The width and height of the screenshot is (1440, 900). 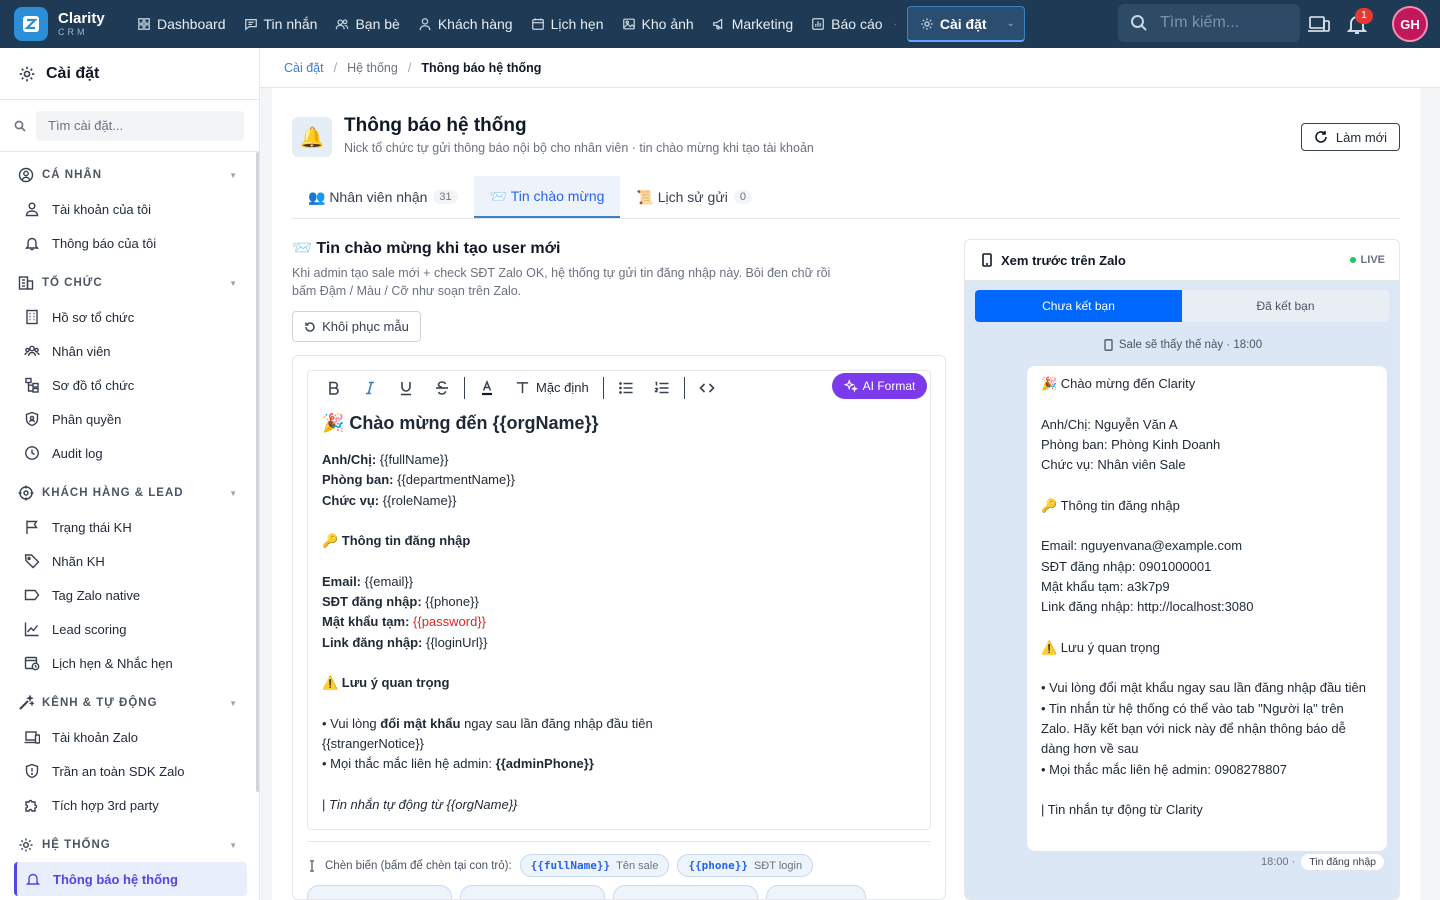 I want to click on sidebar-item-system-notifications: Thông báo hệ thống, so click(x=130, y=879).